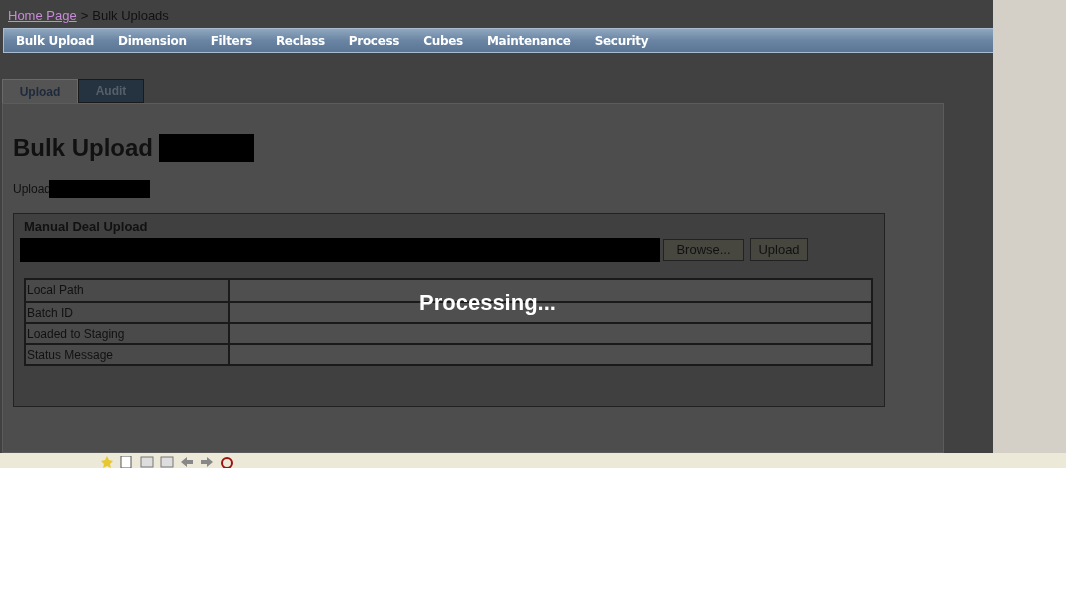  What do you see at coordinates (128, 312) in the screenshot?
I see `field-label: Batch ID` at bounding box center [128, 312].